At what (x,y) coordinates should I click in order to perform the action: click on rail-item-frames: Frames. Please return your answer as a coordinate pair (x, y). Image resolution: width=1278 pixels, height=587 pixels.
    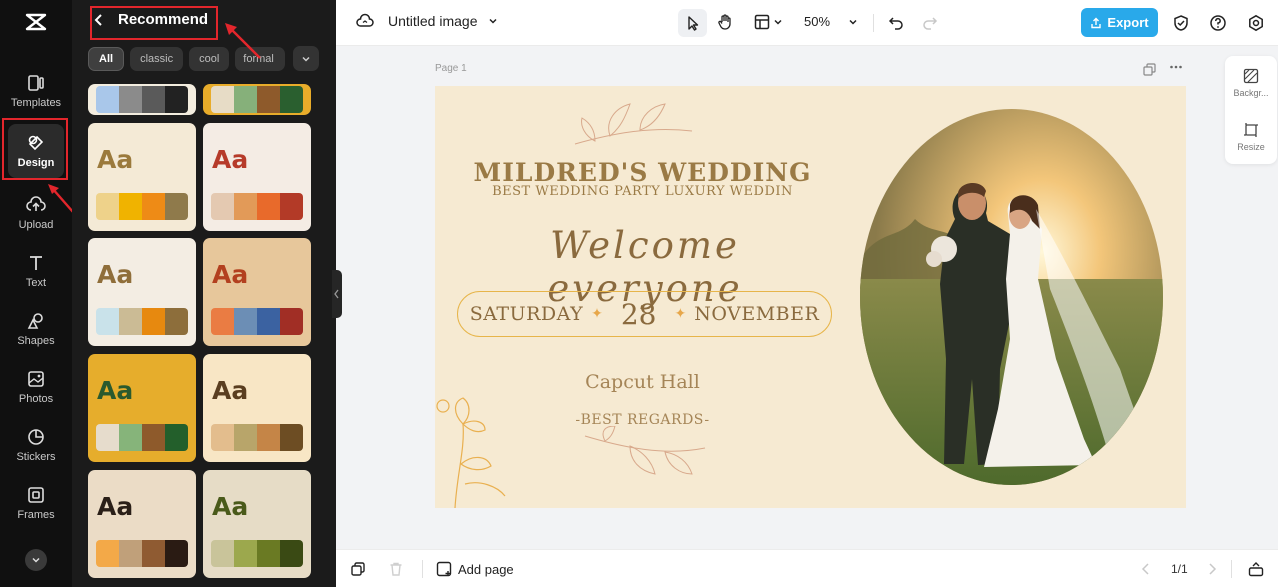
    Looking at the image, I should click on (36, 503).